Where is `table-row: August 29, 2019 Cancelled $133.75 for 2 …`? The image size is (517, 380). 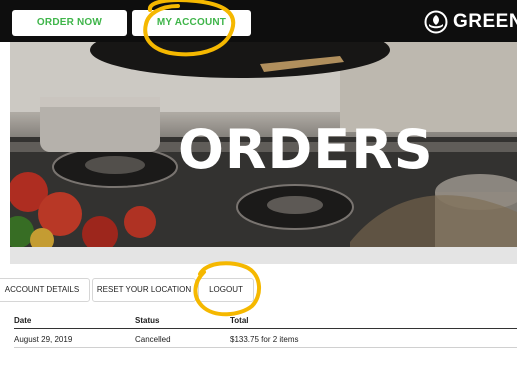 table-row: August 29, 2019 Cancelled $133.75 for 2 … is located at coordinates (265, 340).